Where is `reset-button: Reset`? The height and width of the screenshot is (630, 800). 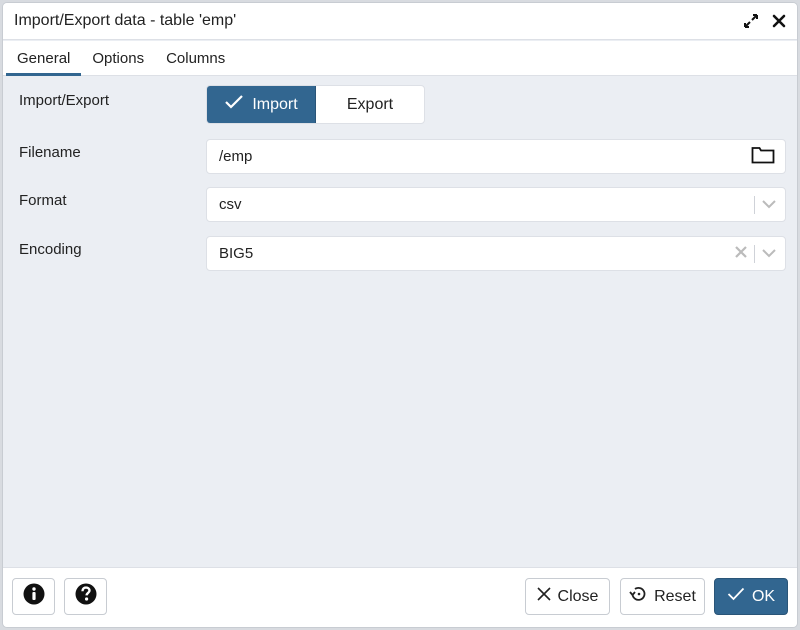 reset-button: Reset is located at coordinates (662, 596).